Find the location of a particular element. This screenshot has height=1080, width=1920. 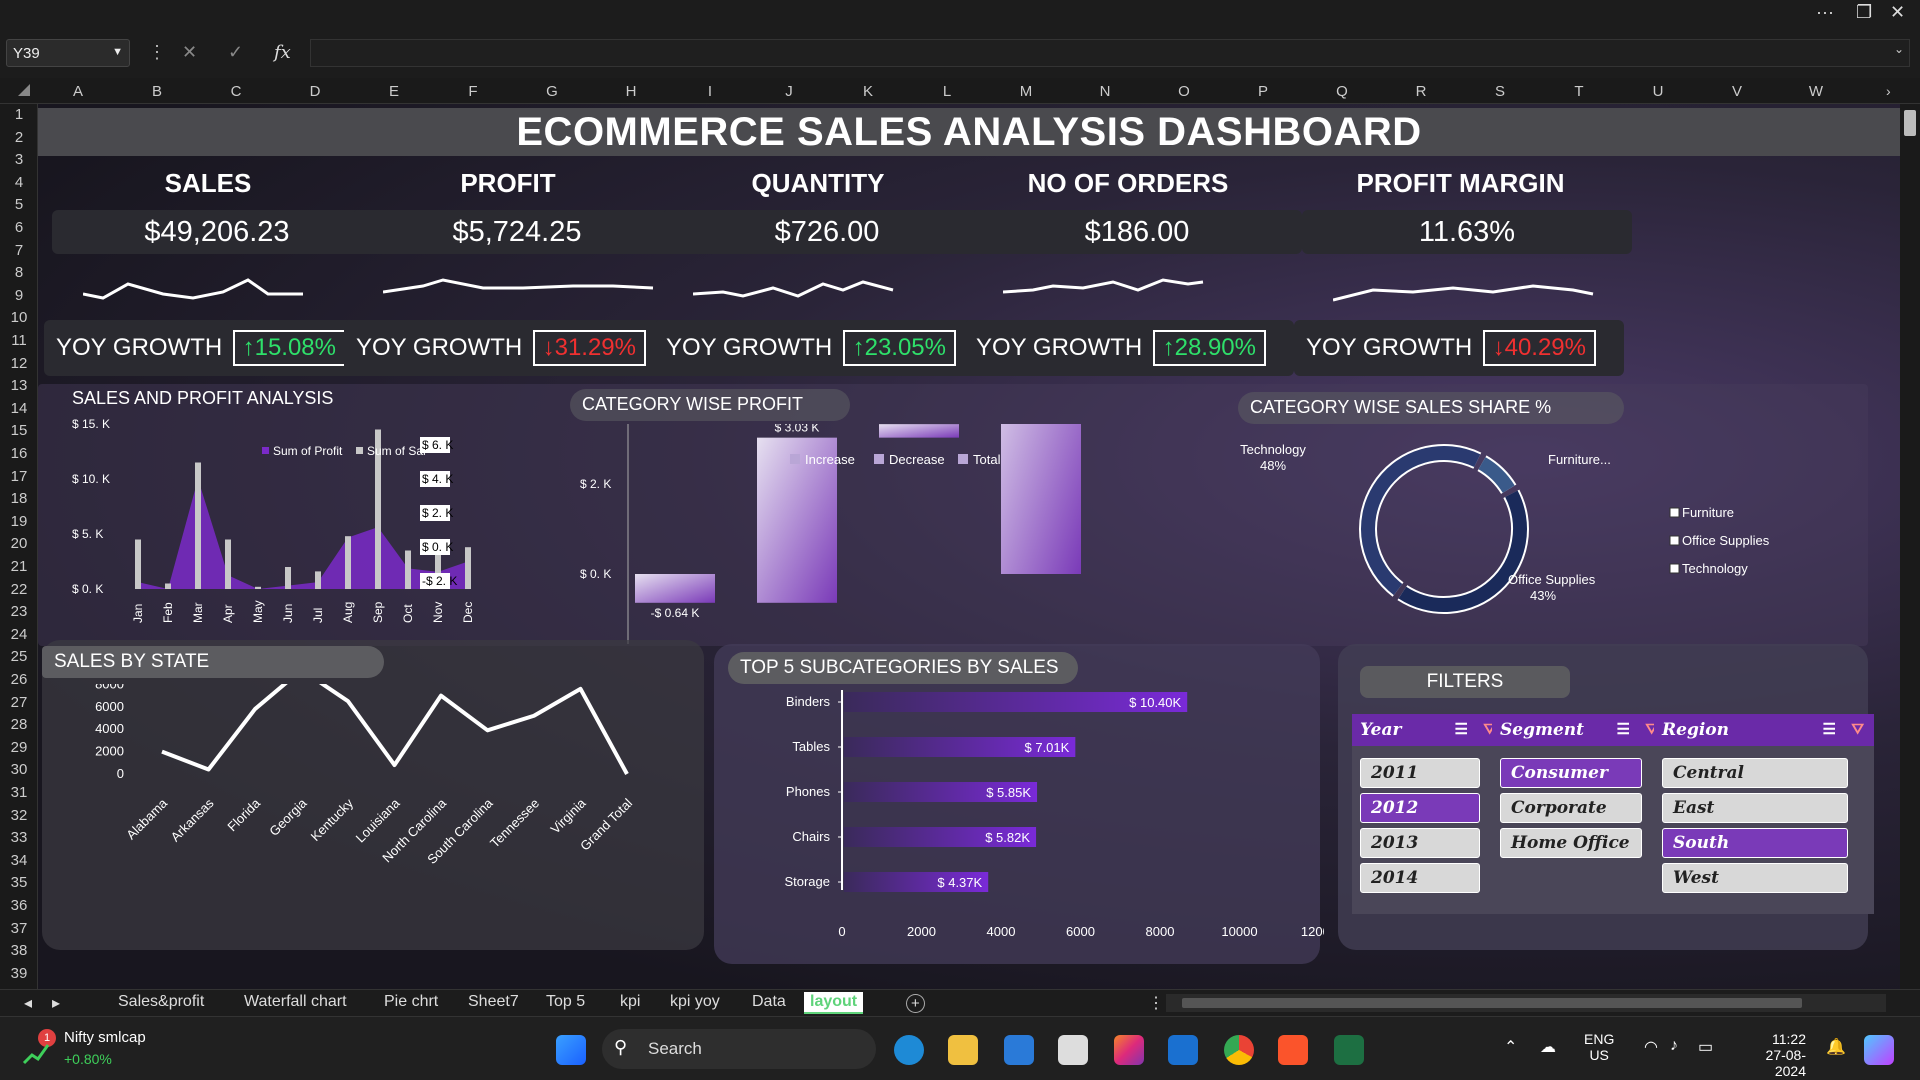

brave-icon is located at coordinates (1293, 1050).